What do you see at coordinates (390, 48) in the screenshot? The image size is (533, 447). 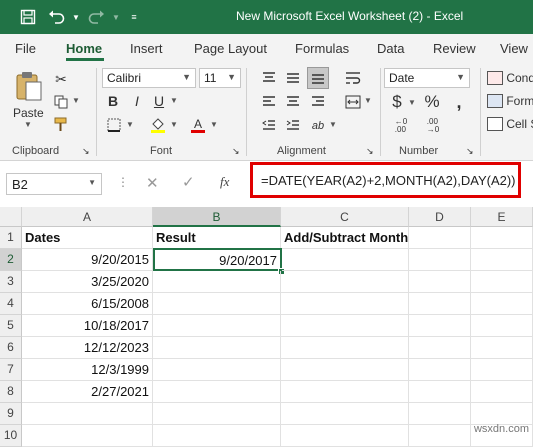 I see `tab-data: Data` at bounding box center [390, 48].